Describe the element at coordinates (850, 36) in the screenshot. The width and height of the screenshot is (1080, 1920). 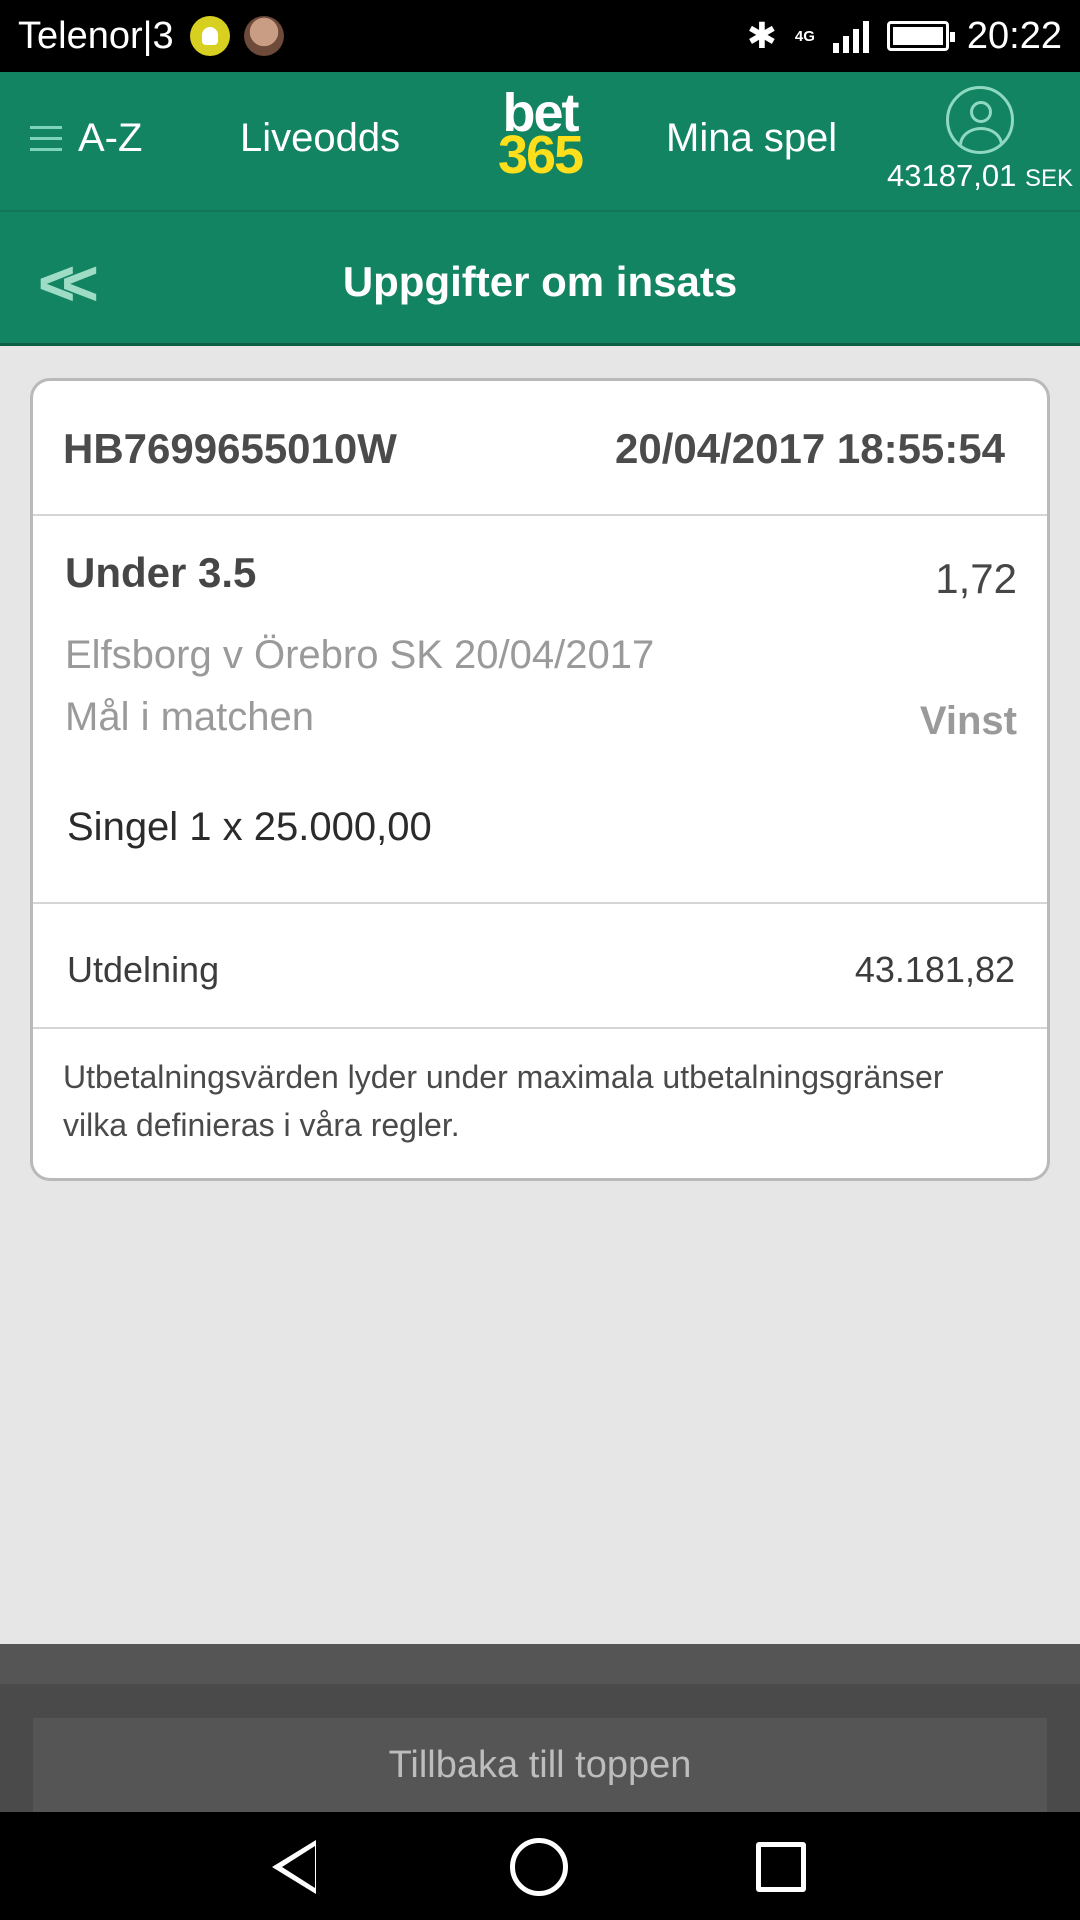
I see `signal-strength-icon` at that location.